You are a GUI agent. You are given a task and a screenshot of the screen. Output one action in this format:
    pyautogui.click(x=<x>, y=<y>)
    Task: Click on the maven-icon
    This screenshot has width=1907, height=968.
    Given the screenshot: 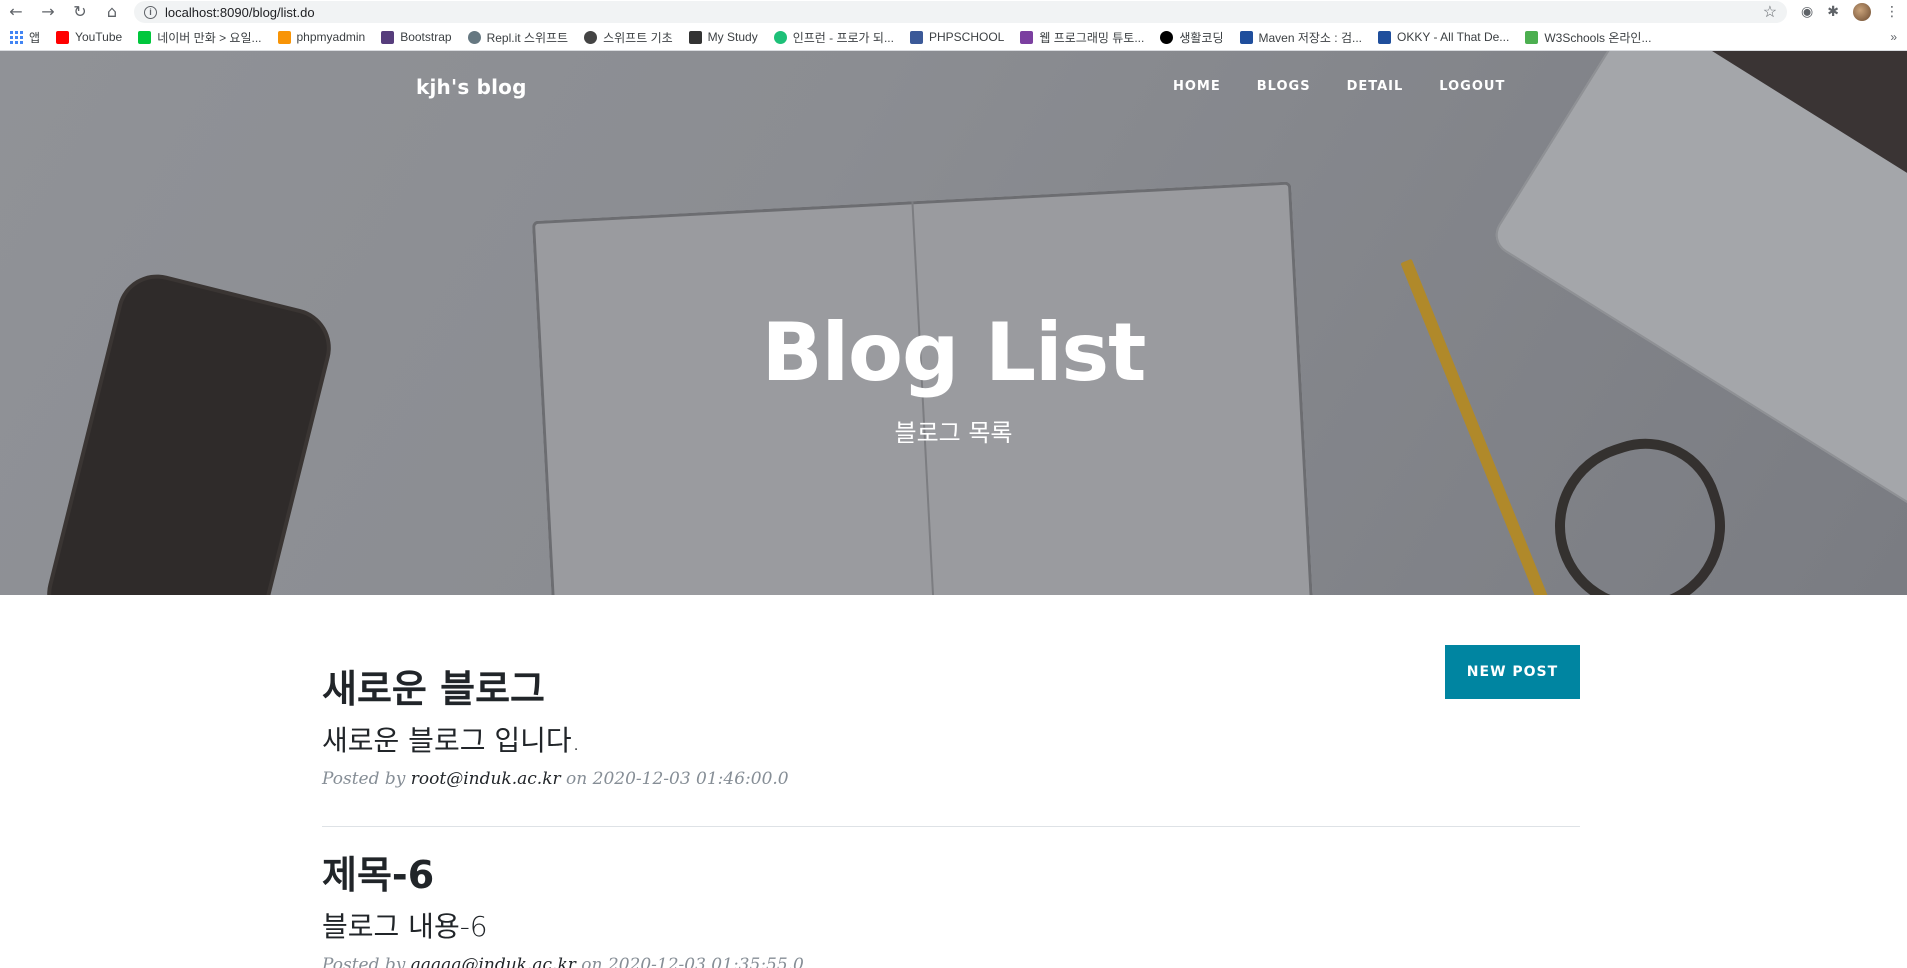 What is the action you would take?
    pyautogui.click(x=1246, y=37)
    